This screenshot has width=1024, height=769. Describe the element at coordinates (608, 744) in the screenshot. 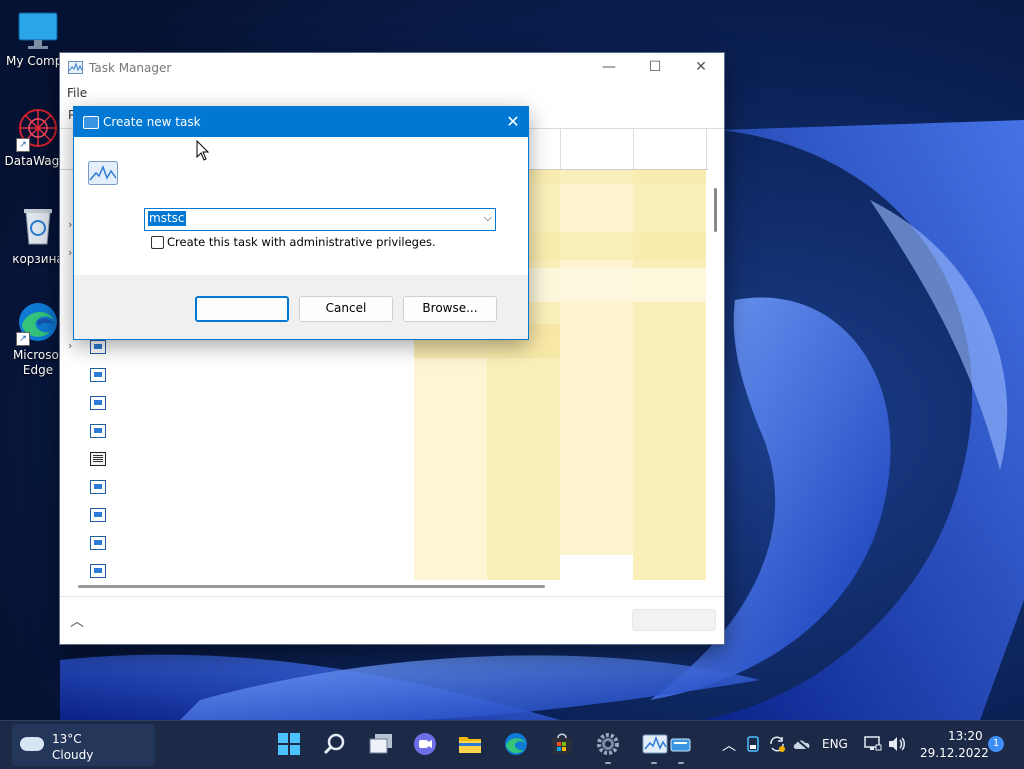

I see `settings-icon` at that location.